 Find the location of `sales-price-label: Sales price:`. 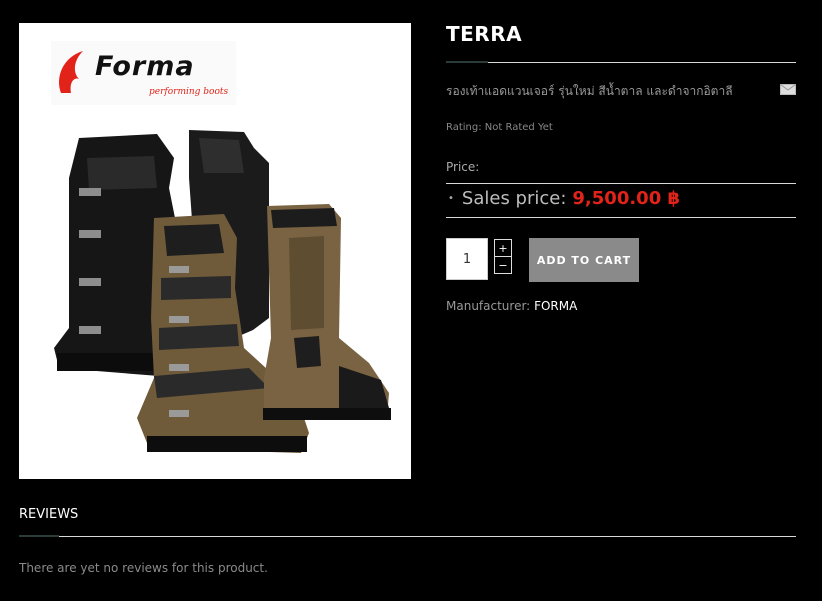

sales-price-label: Sales price: is located at coordinates (514, 198).